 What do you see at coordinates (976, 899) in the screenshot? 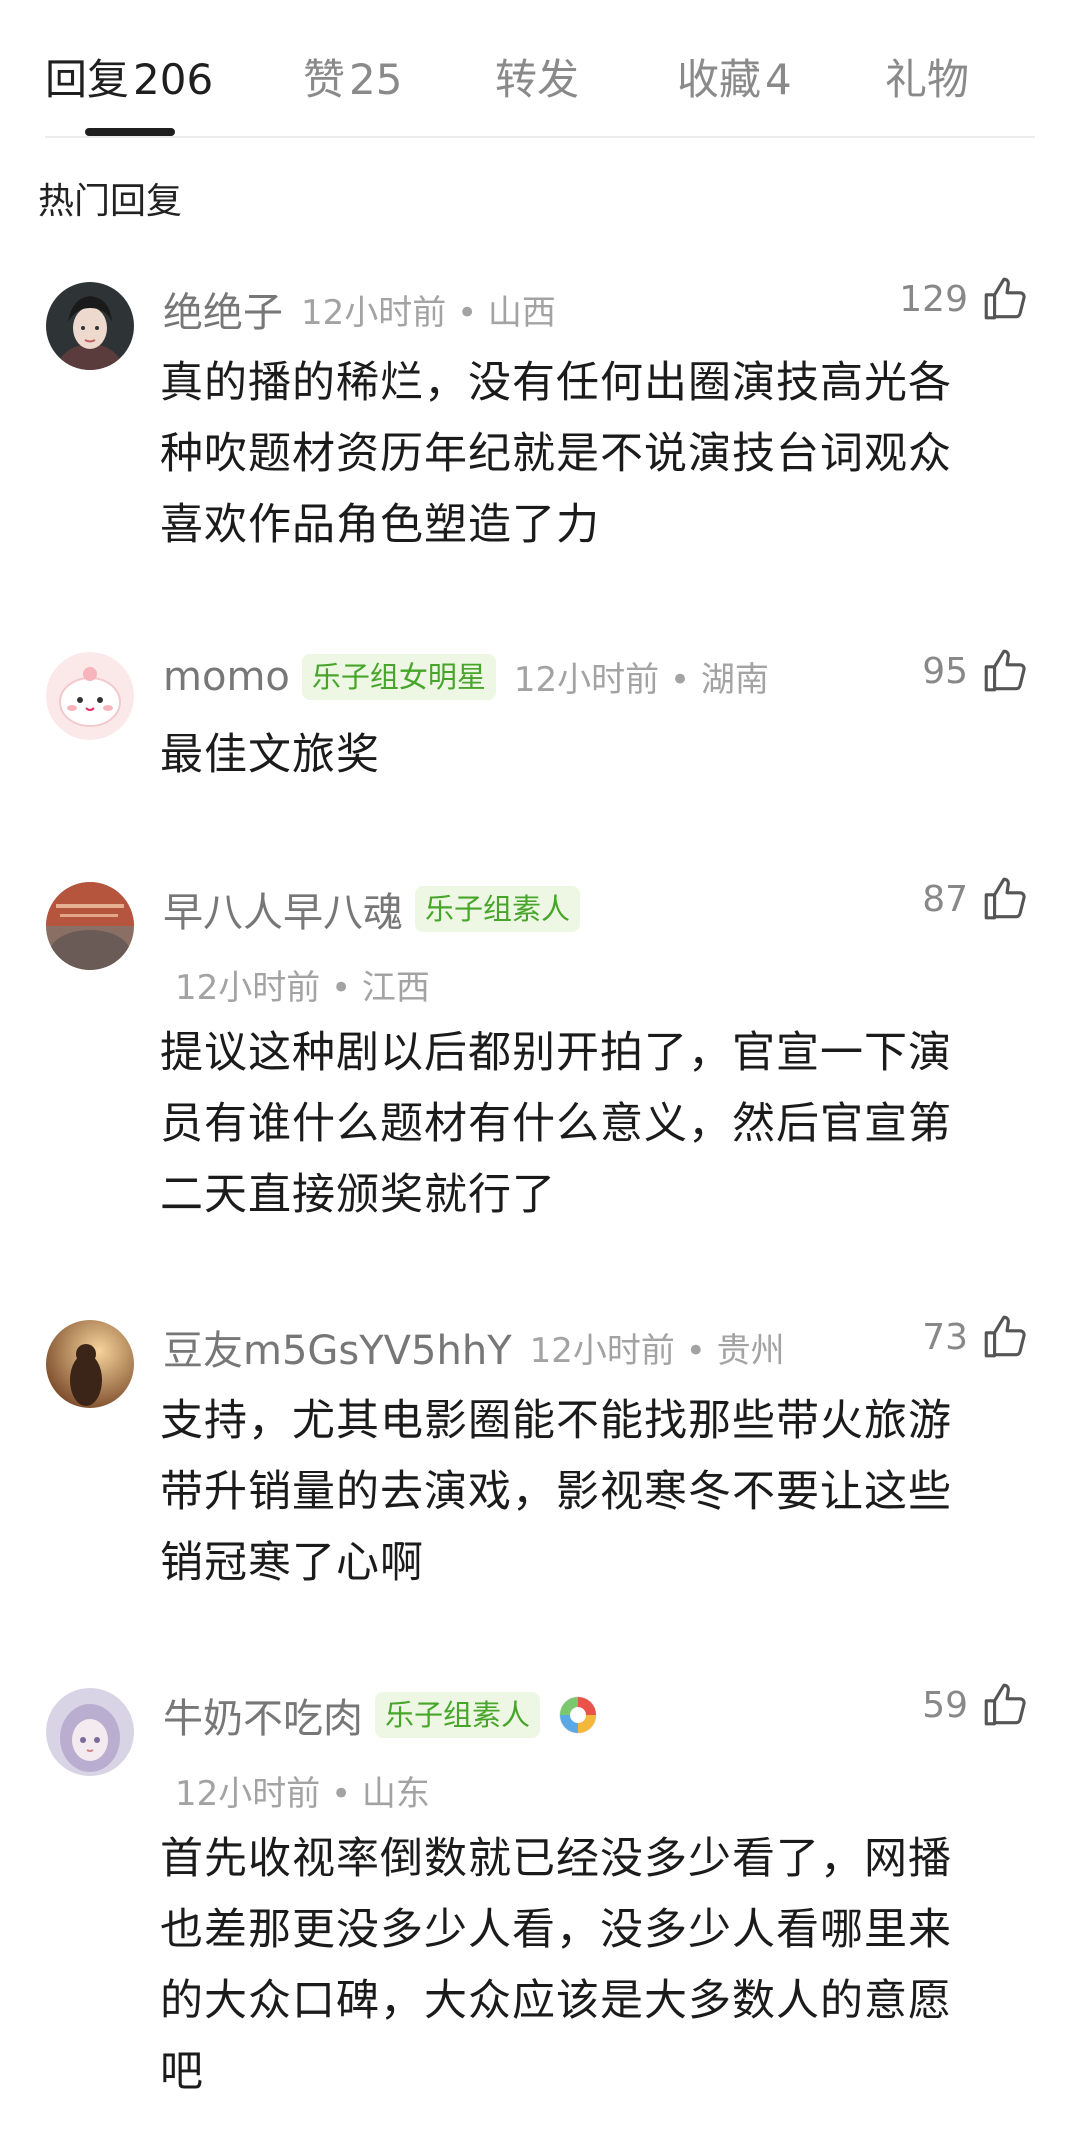
I see `like-control: 87` at bounding box center [976, 899].